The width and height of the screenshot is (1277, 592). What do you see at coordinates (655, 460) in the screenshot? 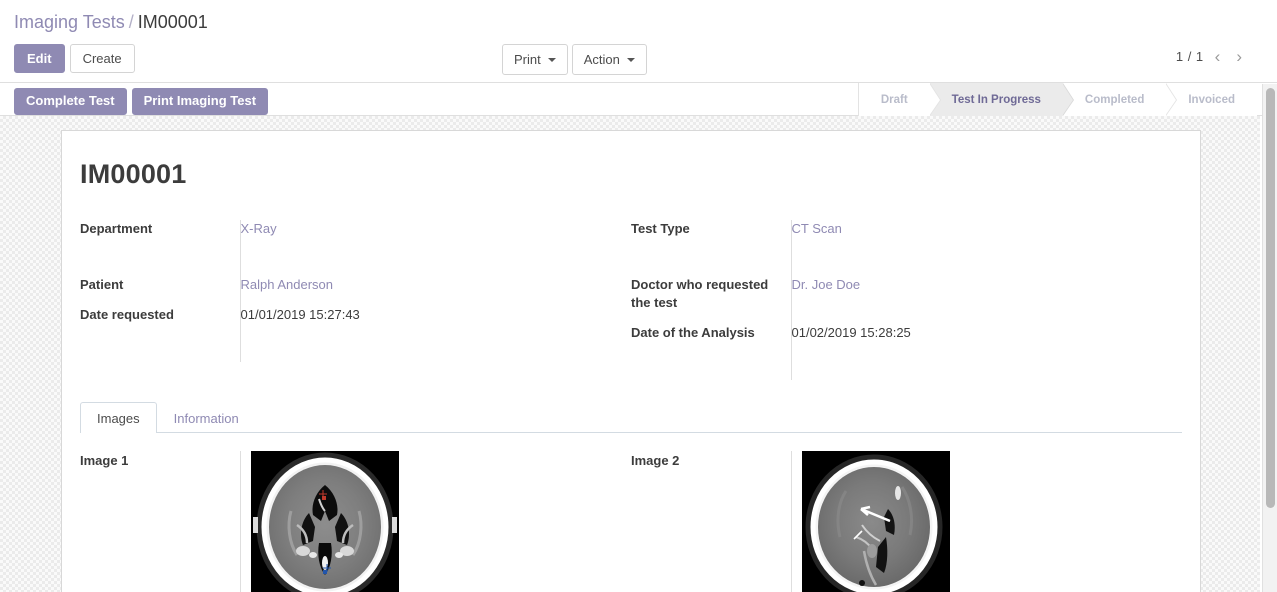
I see `image-2-label: Image 2` at bounding box center [655, 460].